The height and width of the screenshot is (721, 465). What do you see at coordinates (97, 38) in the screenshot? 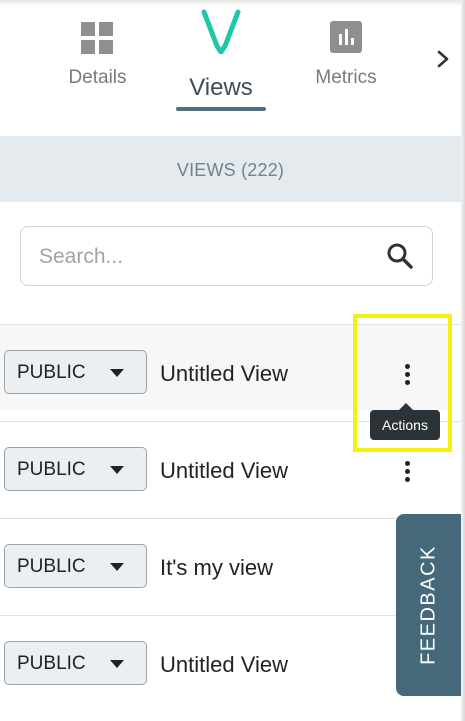
I see `grid-icon` at bounding box center [97, 38].